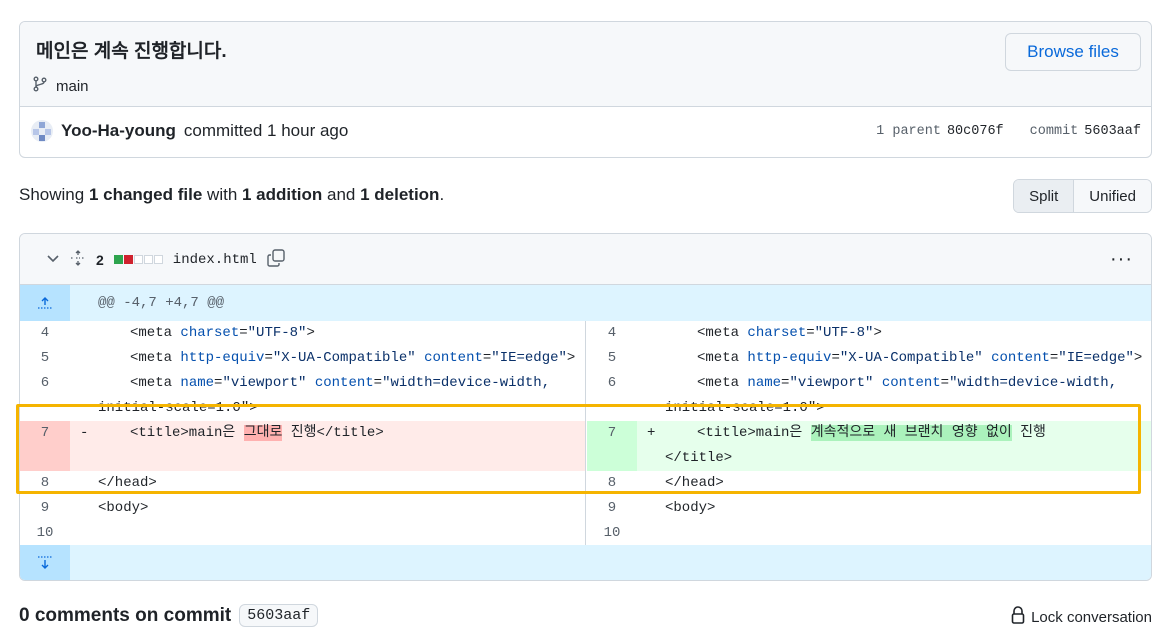 This screenshot has height=628, width=1162. Describe the element at coordinates (84, 433) in the screenshot. I see `diff-sign: -` at that location.